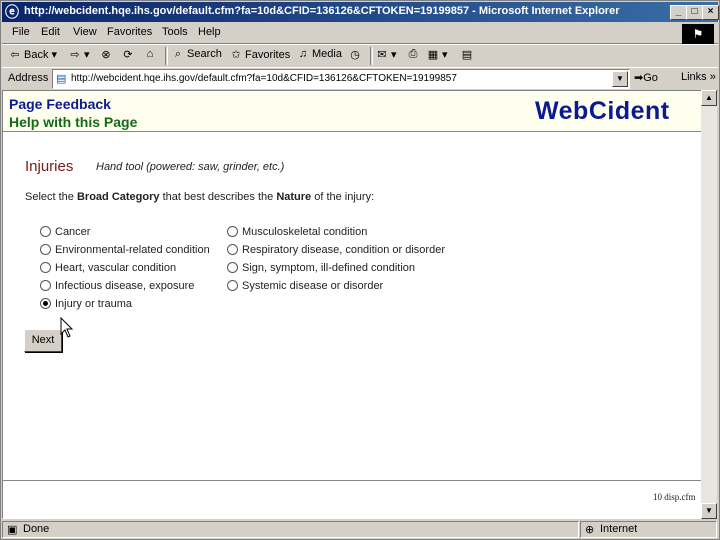 The width and height of the screenshot is (720, 540). I want to click on history-button: ◷, so click(356, 54).